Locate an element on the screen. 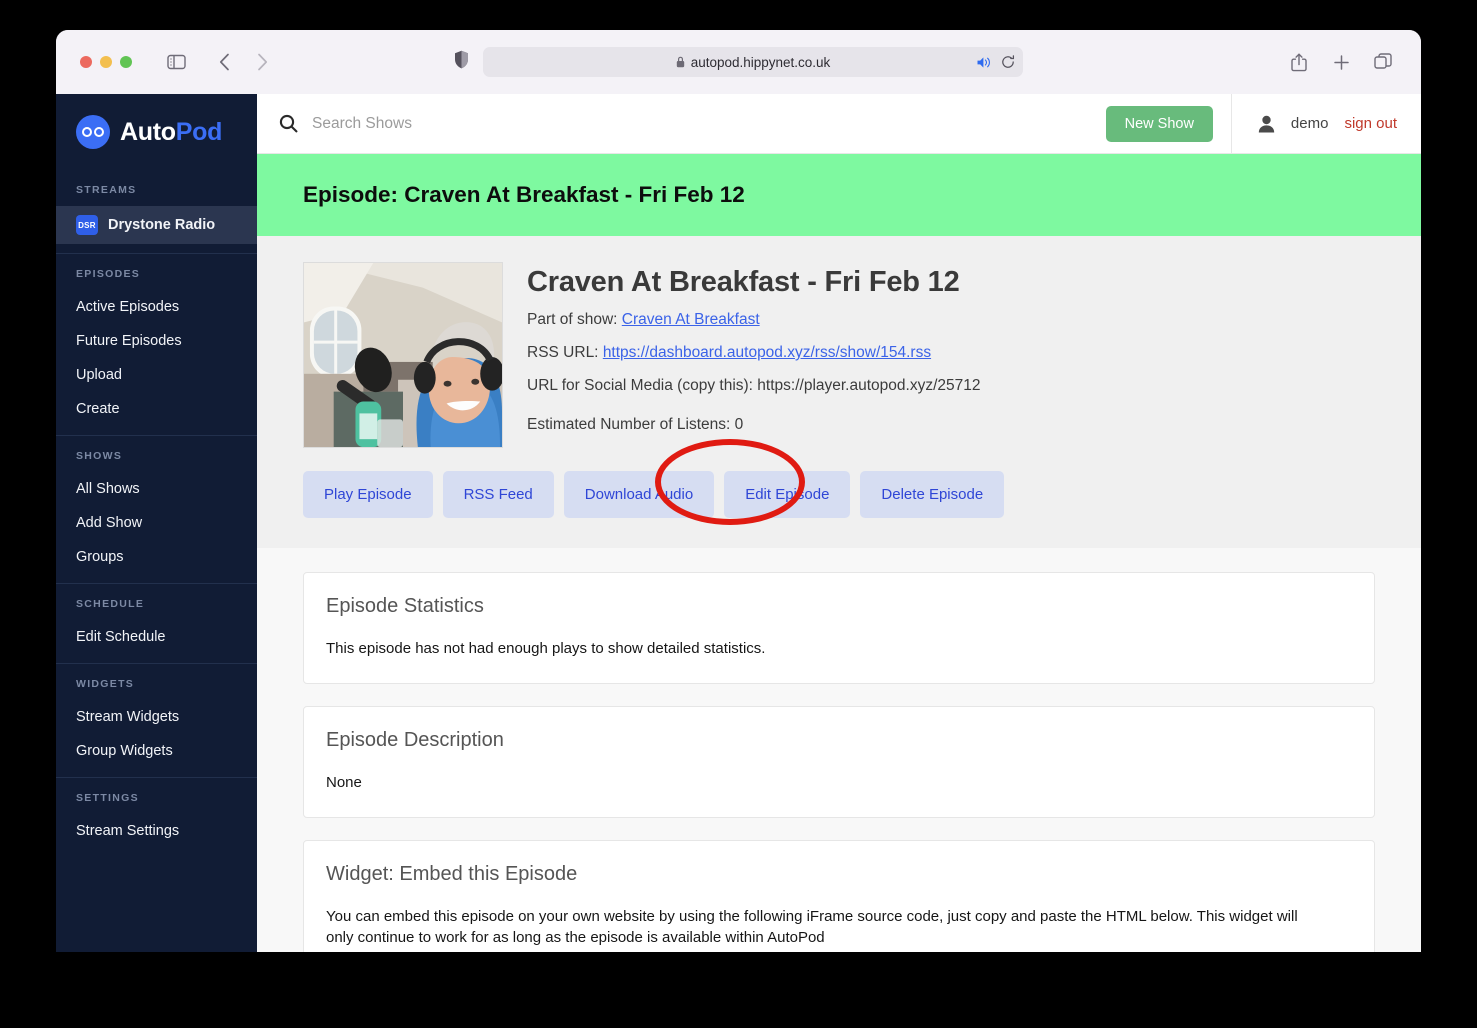  card-title: Episode Description is located at coordinates (415, 740).